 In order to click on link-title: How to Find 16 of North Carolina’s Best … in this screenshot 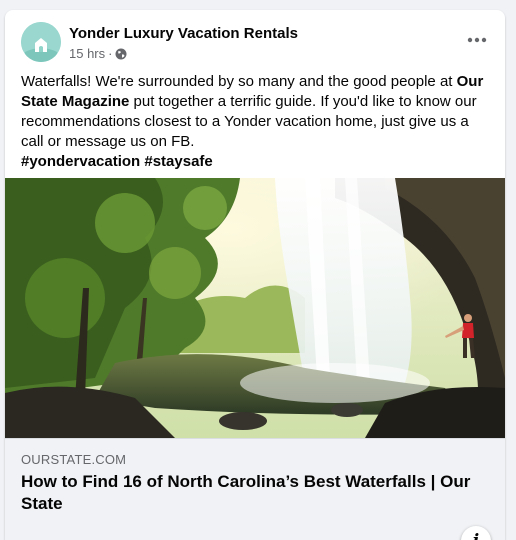, I will do `click(251, 493)`.